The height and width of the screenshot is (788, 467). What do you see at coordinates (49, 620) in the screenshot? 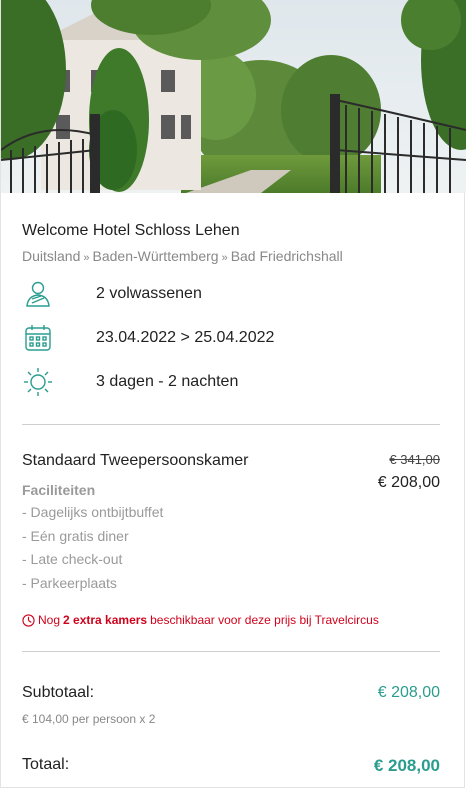
I see `availability-prefix: Nog` at bounding box center [49, 620].